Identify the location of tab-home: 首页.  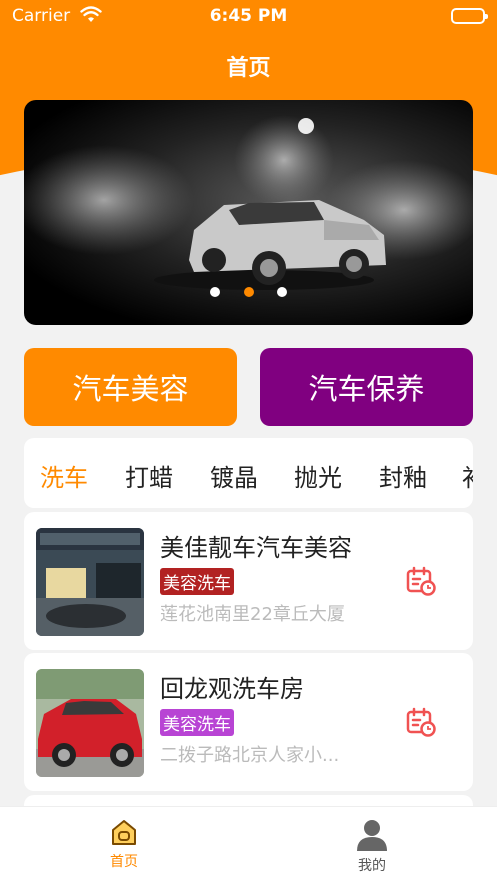
(124, 844).